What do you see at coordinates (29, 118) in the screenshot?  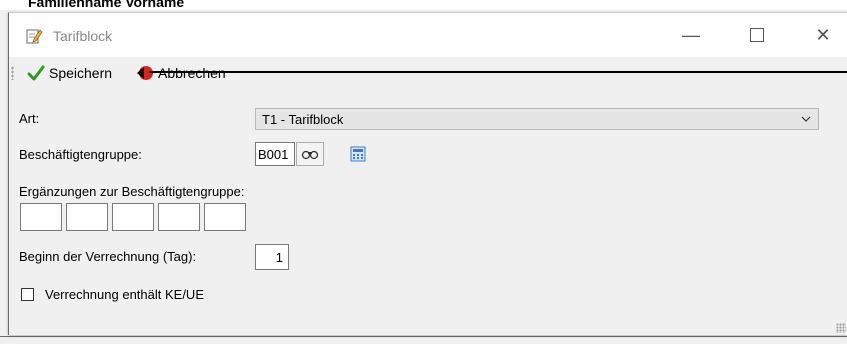 I see `art-label: Art:` at bounding box center [29, 118].